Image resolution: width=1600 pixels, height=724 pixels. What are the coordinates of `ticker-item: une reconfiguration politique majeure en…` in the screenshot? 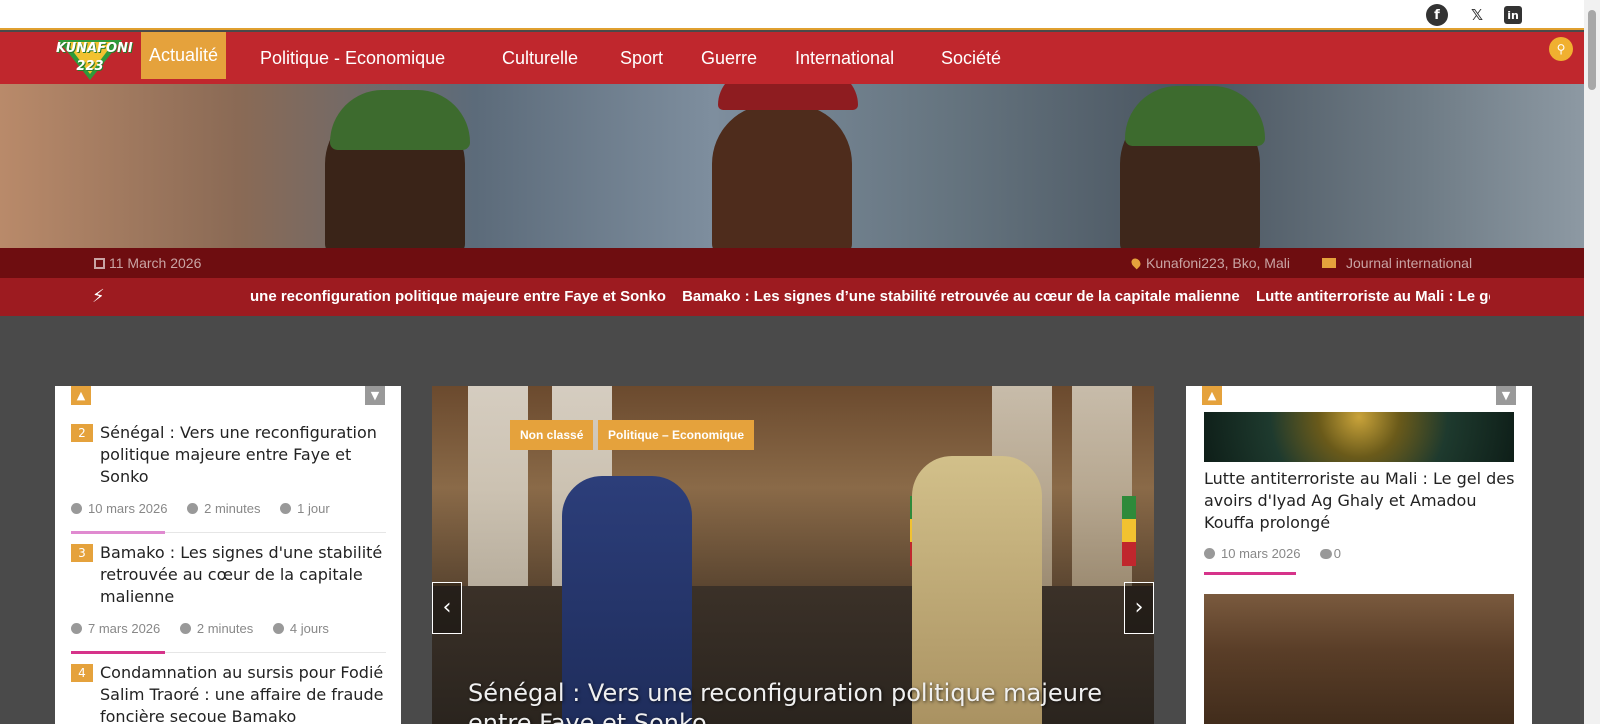 It's located at (458, 296).